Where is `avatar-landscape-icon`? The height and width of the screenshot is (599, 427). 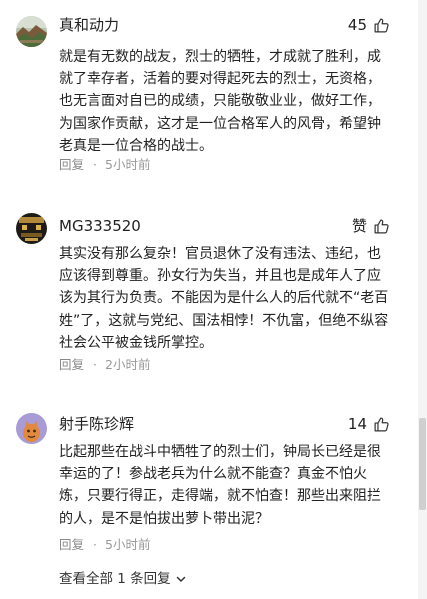
avatar-landscape-icon is located at coordinates (31, 31).